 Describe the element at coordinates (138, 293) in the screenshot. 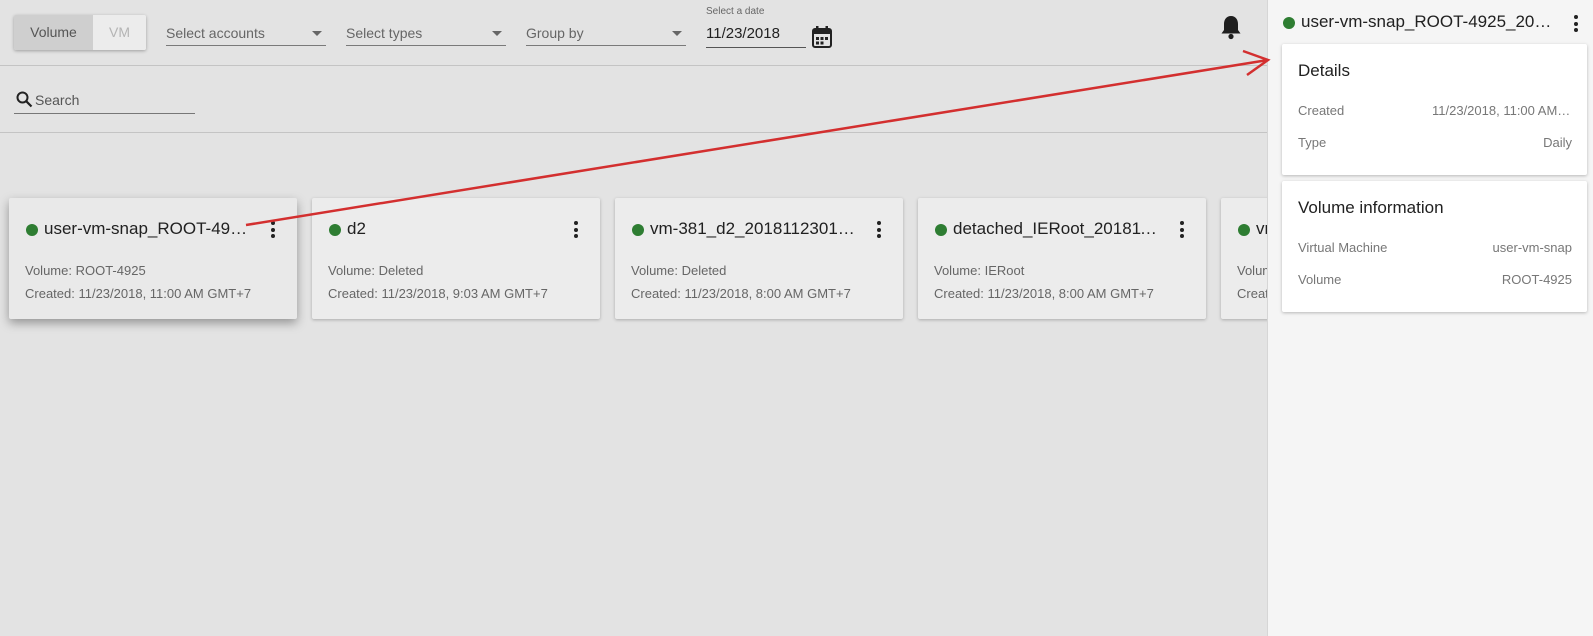

I see `card-created: Created: 11/23/2018, 11:00 AM GMT+7` at that location.